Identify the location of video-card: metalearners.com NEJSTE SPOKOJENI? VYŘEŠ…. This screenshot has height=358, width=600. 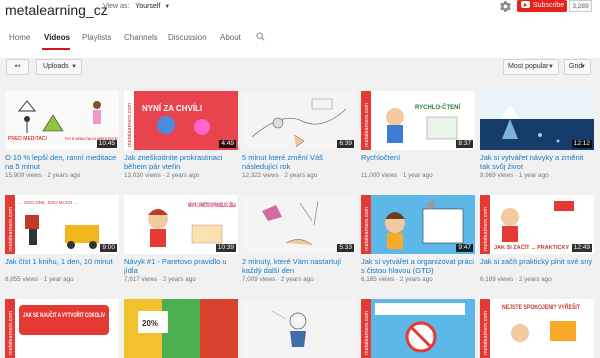
(537, 328).